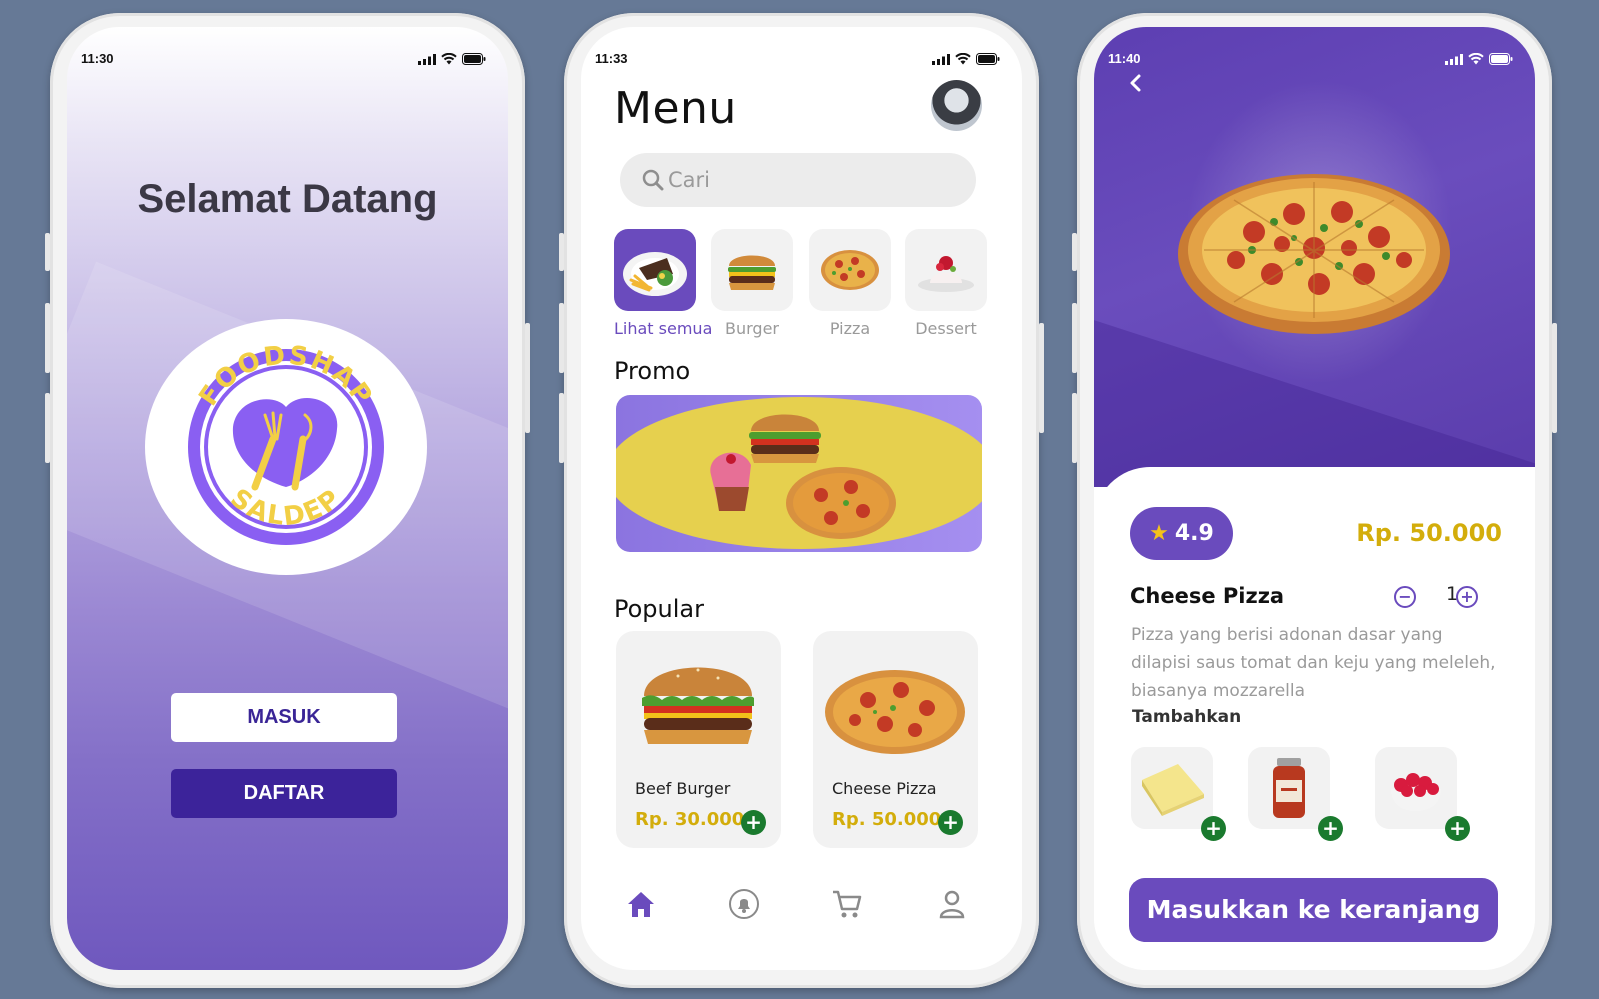 The height and width of the screenshot is (999, 1599). I want to click on category-pizza: Pizza, so click(850, 283).